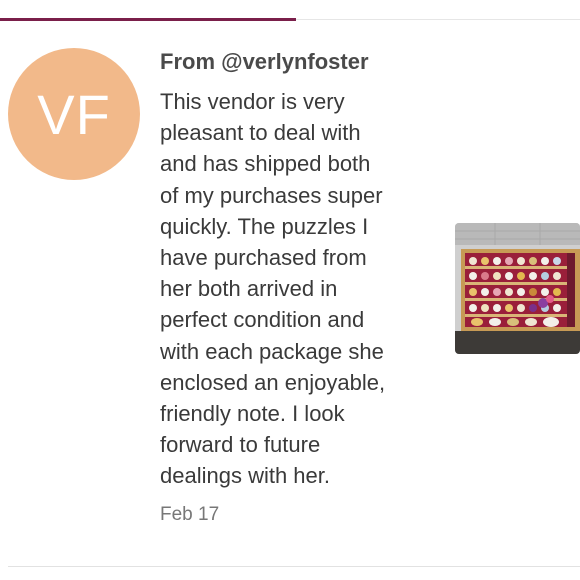 The height and width of the screenshot is (580, 580). What do you see at coordinates (265, 164) in the screenshot?
I see `comment-line: and has shipped both` at bounding box center [265, 164].